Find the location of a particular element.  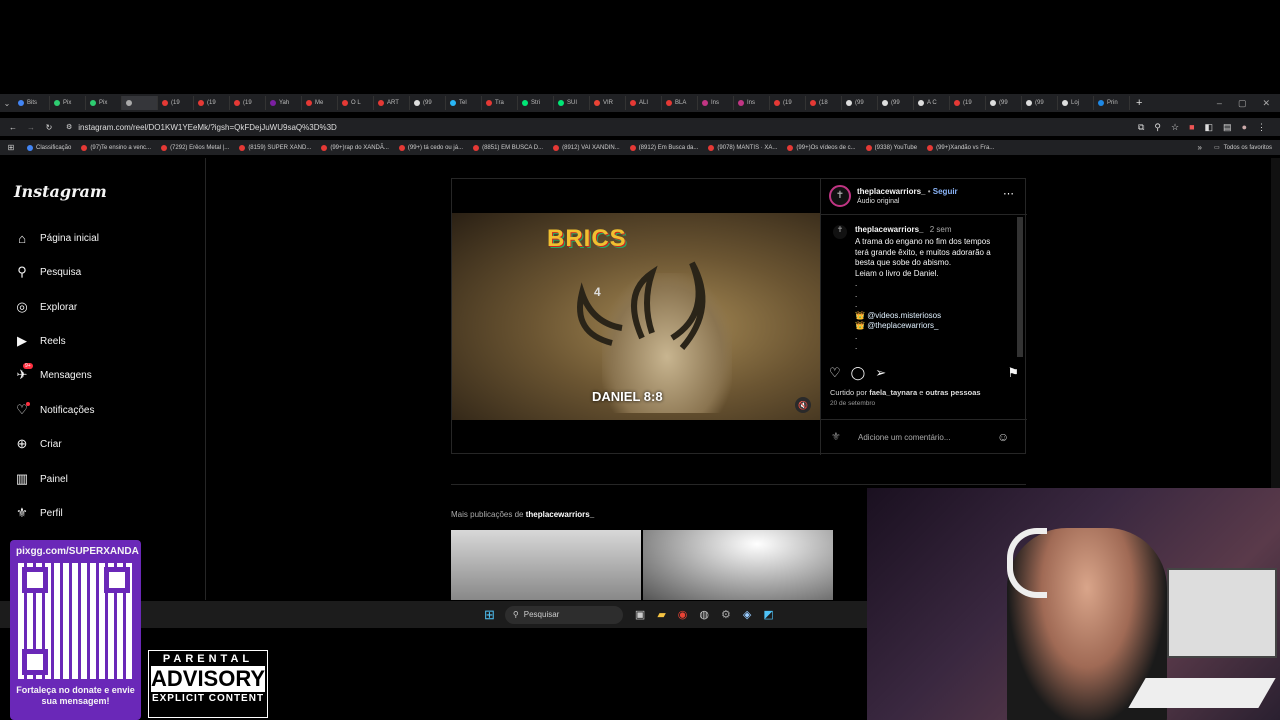

comments-scrollbar is located at coordinates (1020, 287).